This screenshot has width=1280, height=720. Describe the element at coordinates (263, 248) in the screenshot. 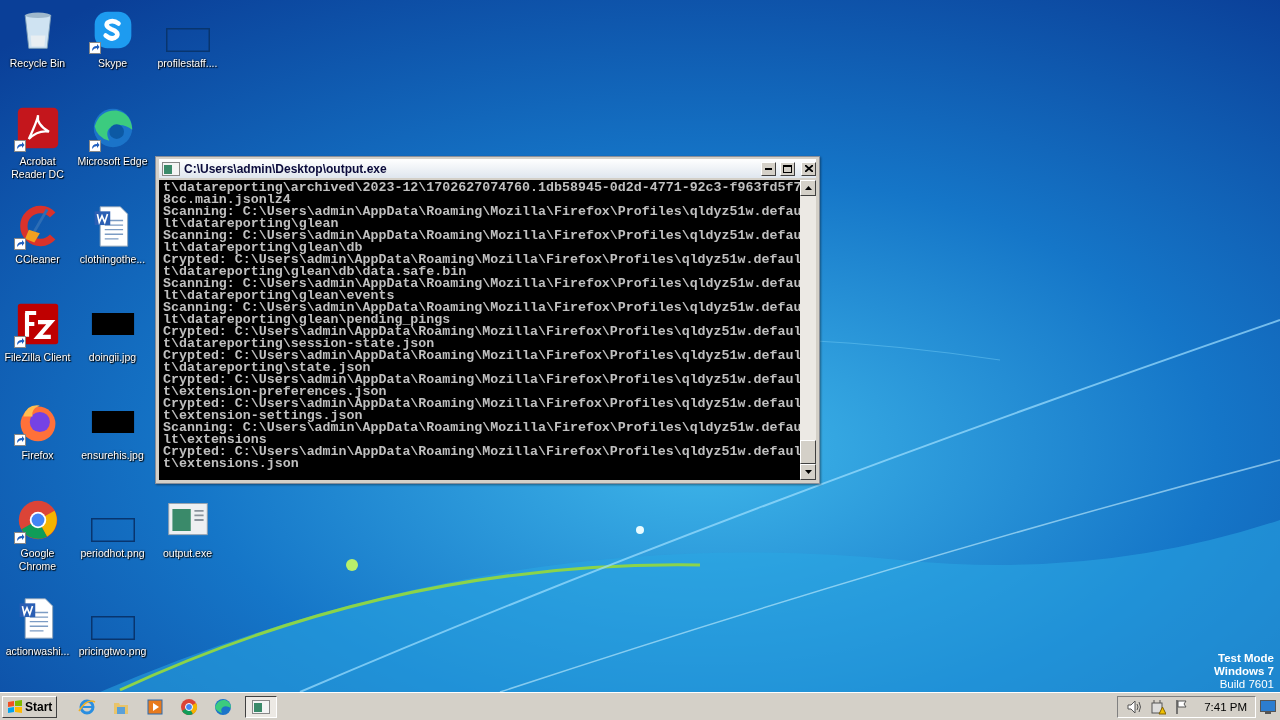

I see `console-line: lt\datareporting\glean\db` at that location.